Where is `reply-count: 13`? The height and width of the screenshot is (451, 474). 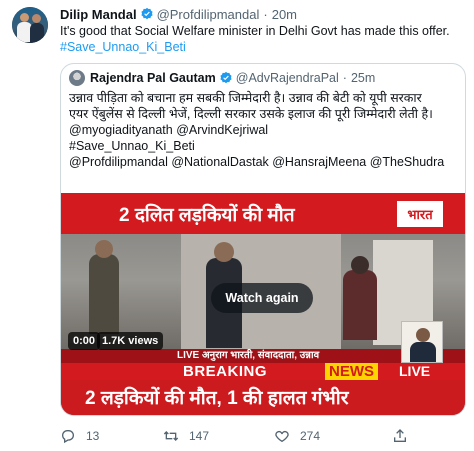 reply-count: 13 is located at coordinates (93, 436).